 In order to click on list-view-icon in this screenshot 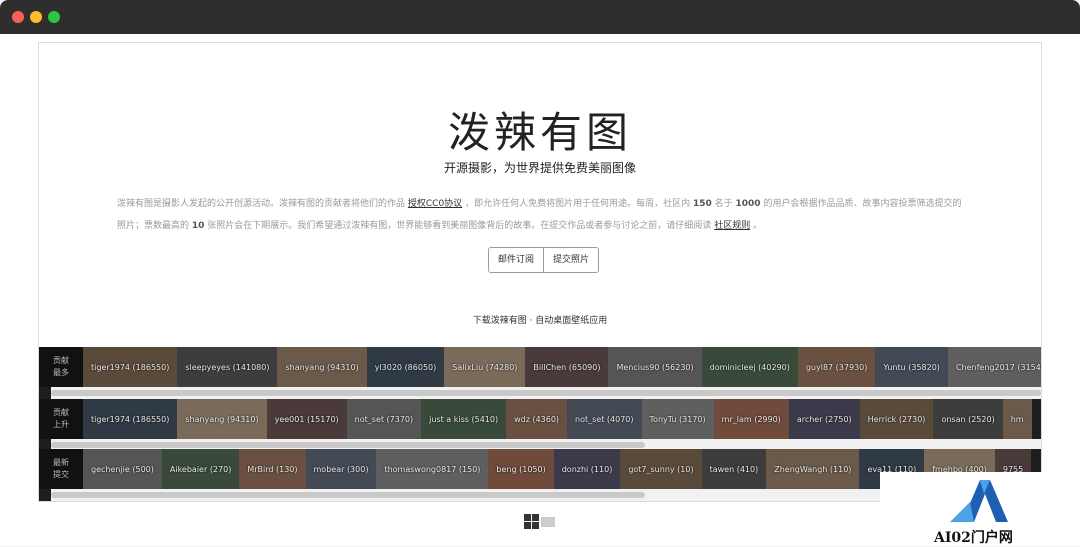, I will do `click(548, 522)`.